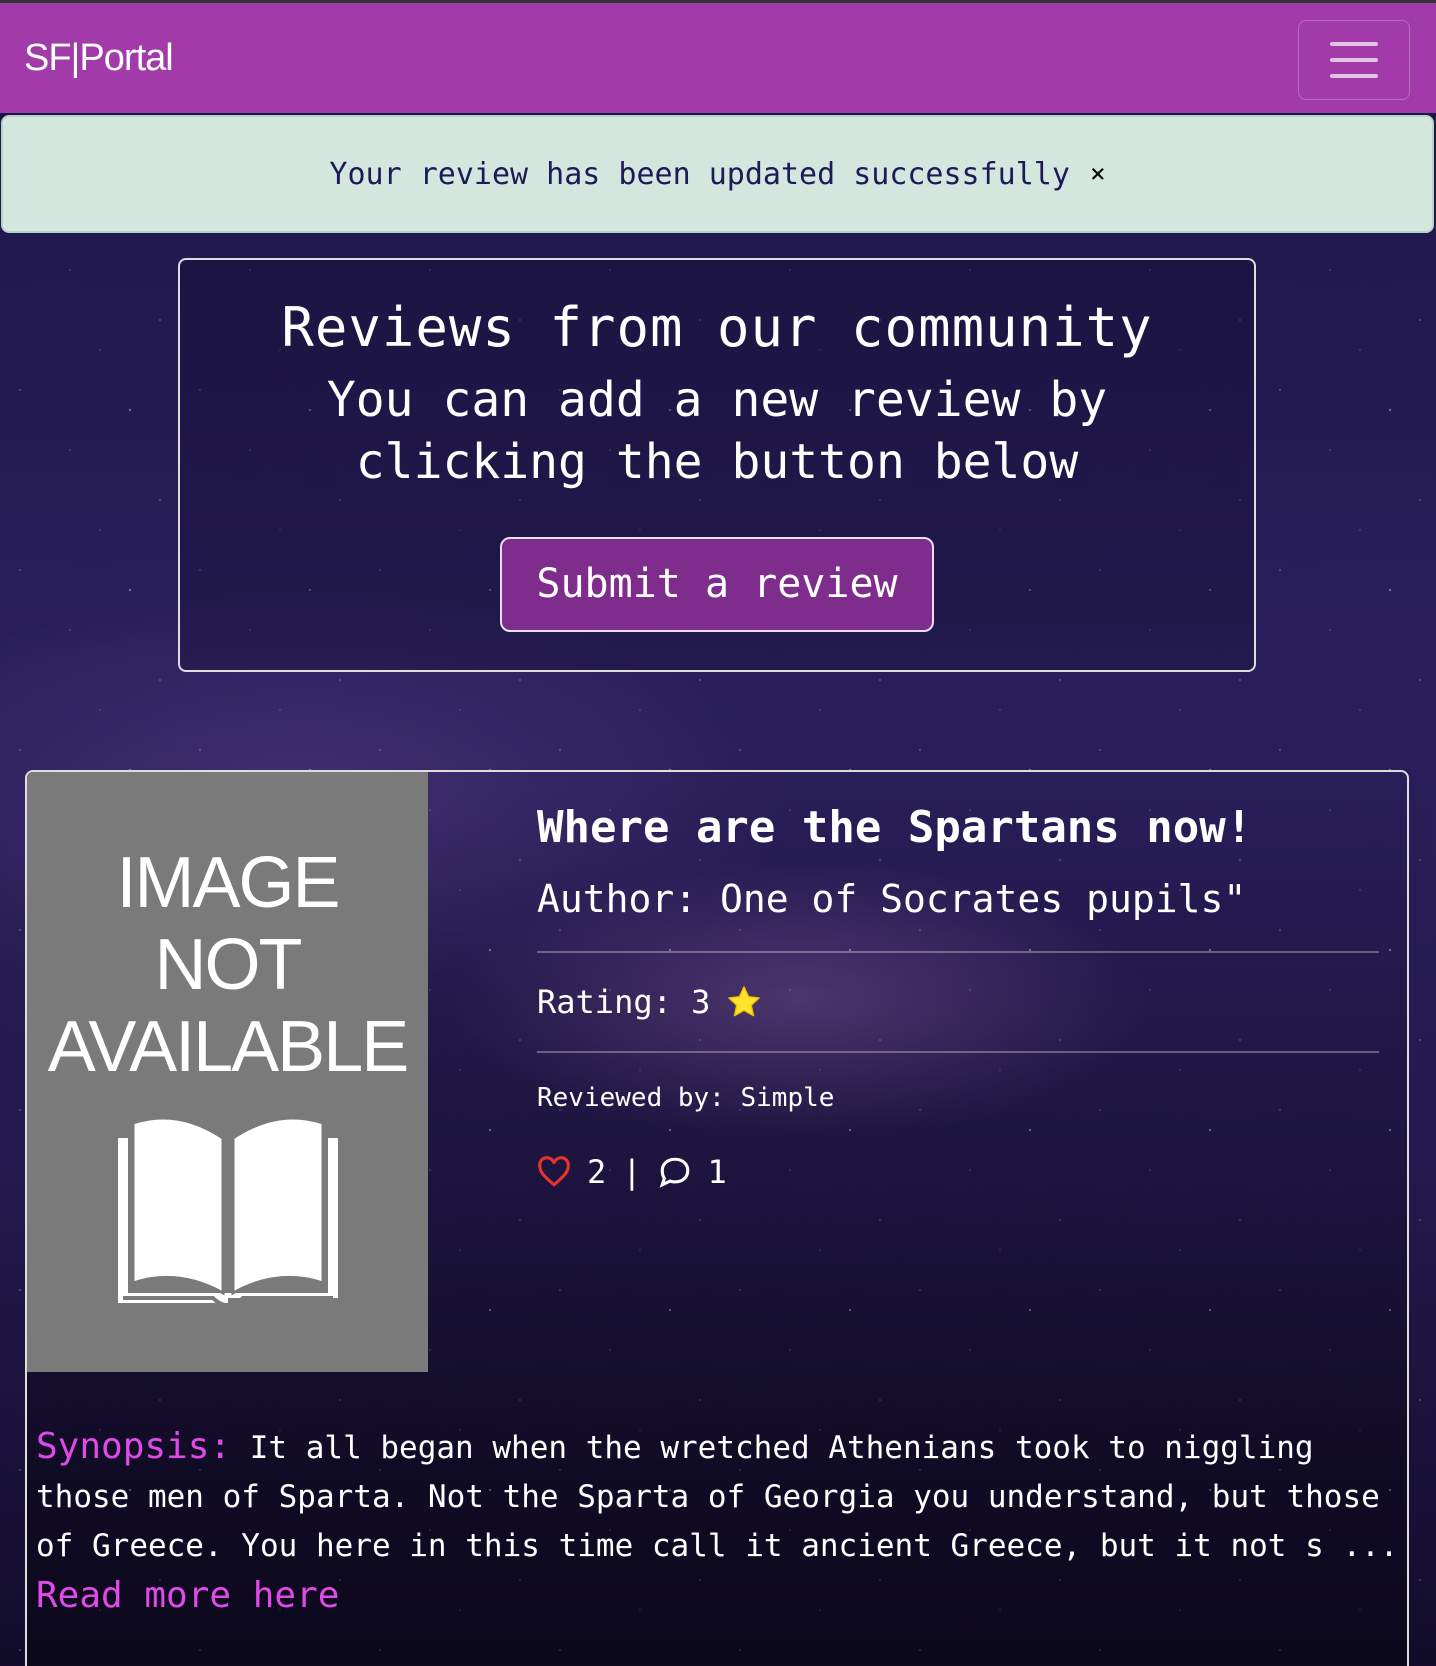  What do you see at coordinates (718, 56) in the screenshot?
I see `navbar: SF|Portal` at bounding box center [718, 56].